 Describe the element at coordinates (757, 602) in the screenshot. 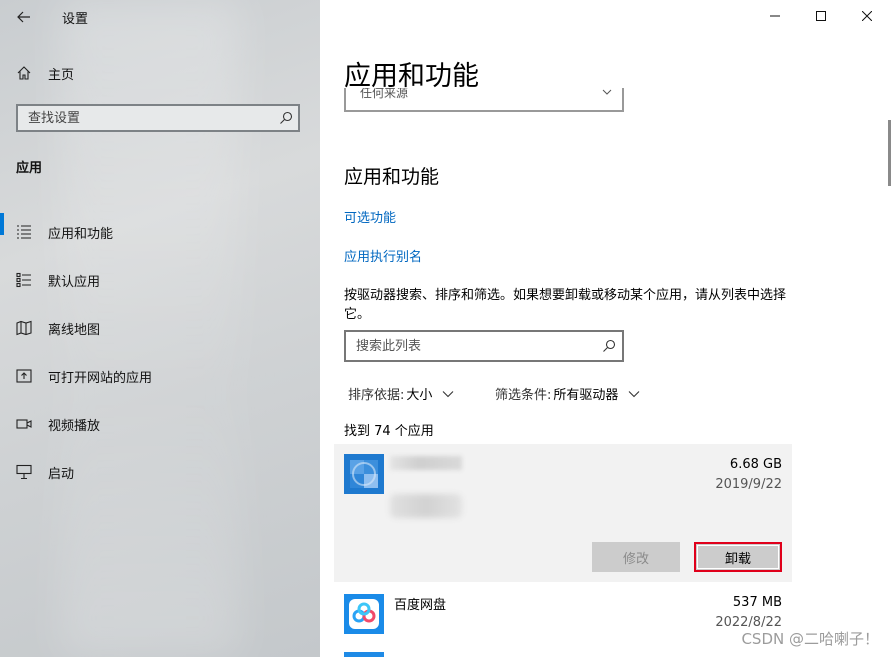

I see `app-size: 537 MB` at that location.